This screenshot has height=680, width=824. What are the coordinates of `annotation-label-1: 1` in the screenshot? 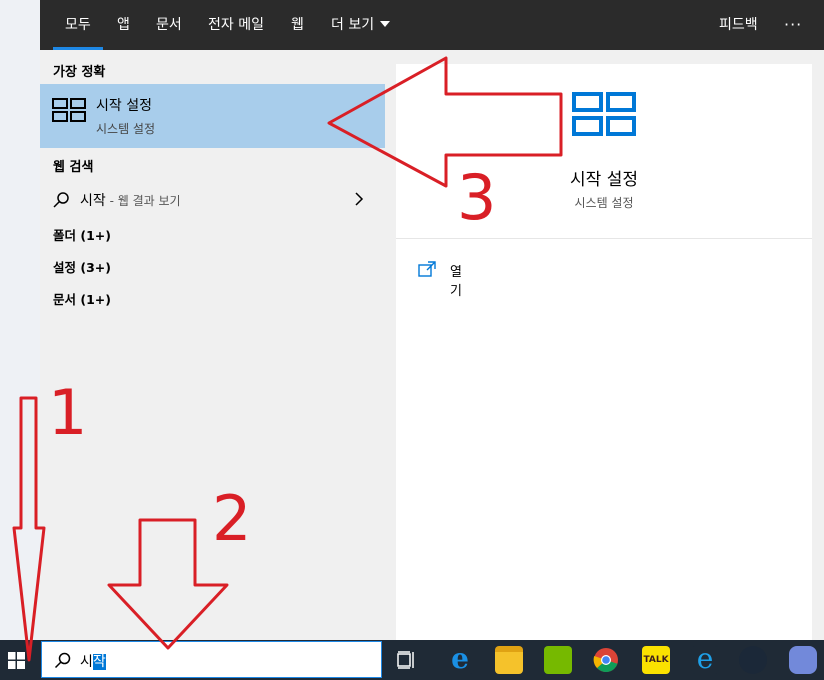 It's located at (68, 412).